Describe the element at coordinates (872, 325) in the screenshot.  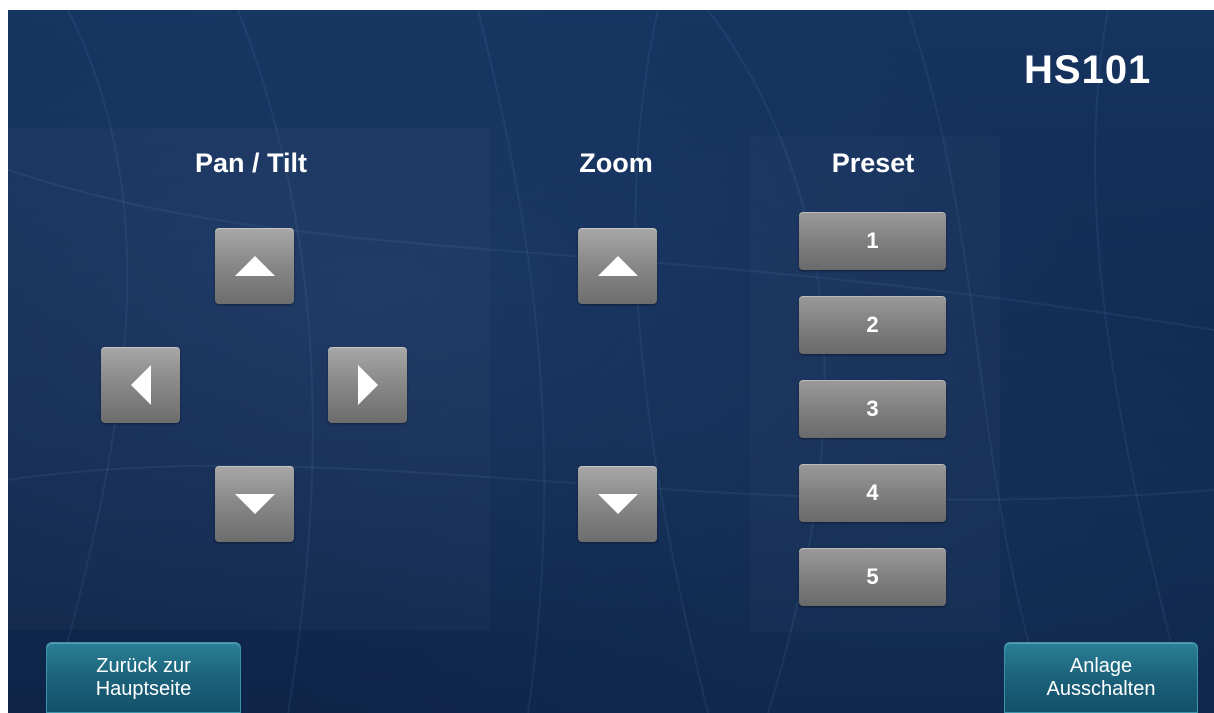
I see `preset-button-2: 2` at that location.